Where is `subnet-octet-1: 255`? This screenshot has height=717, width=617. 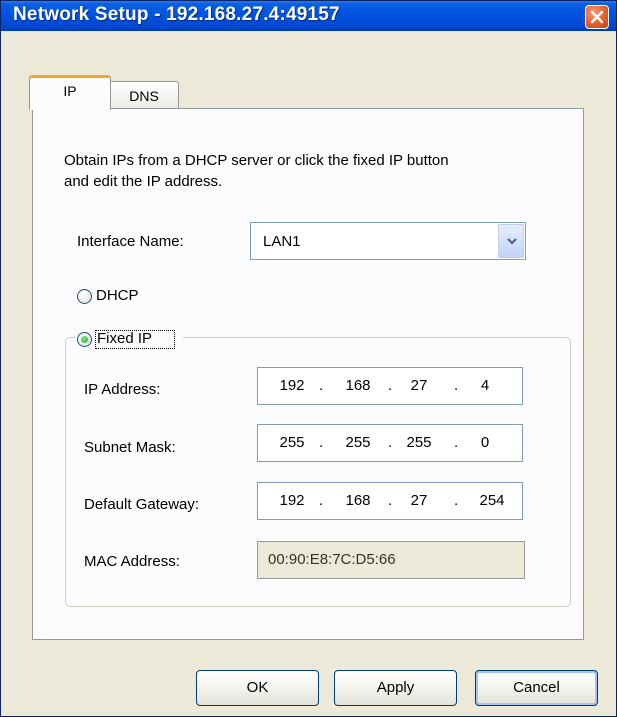 subnet-octet-1: 255 is located at coordinates (292, 442).